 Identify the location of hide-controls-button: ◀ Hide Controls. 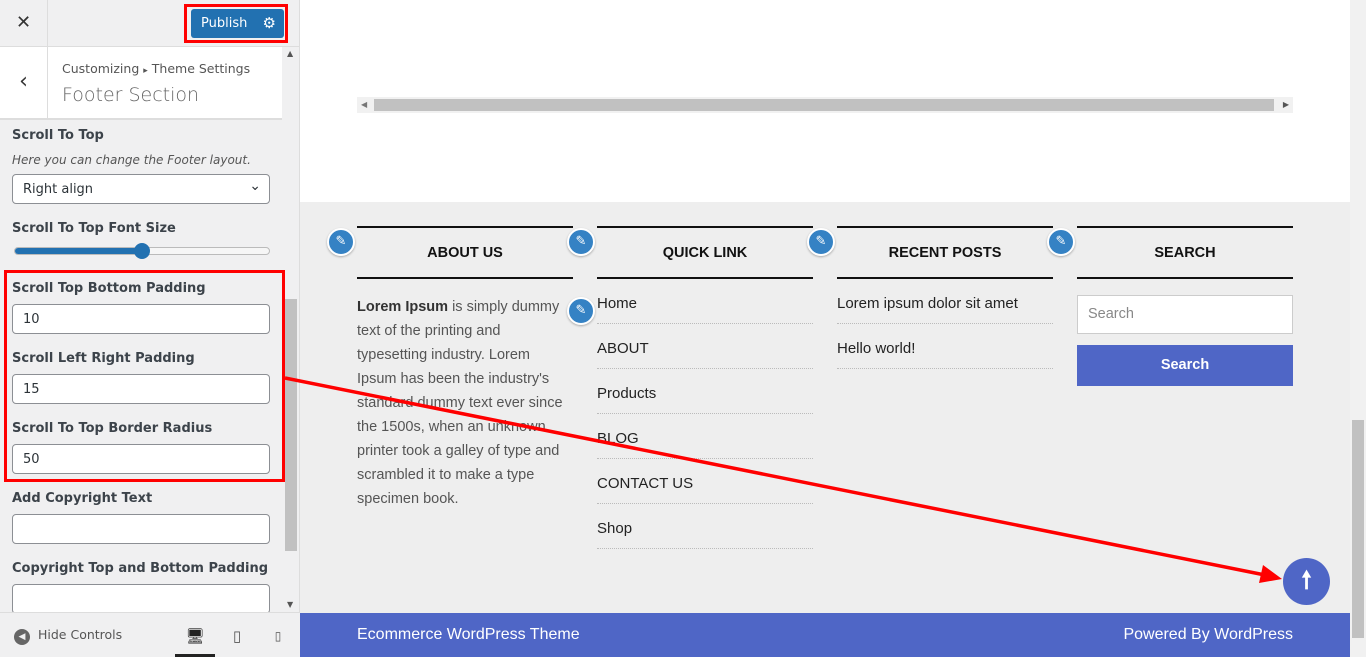
(68, 636).